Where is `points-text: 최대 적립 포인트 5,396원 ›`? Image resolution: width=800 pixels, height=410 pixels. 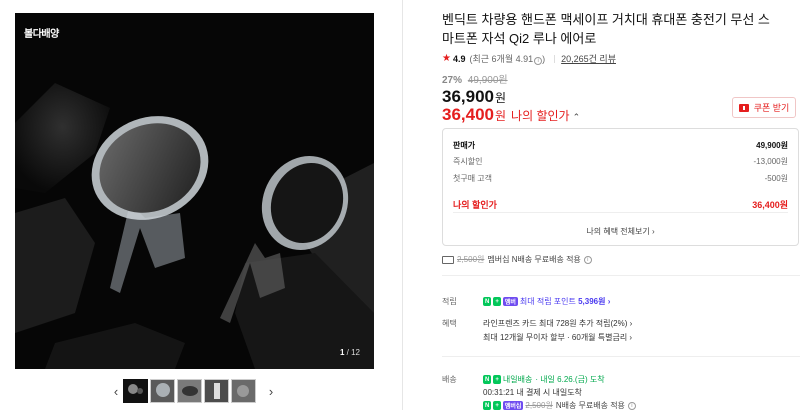 points-text: 최대 적립 포인트 5,396원 › is located at coordinates (565, 301).